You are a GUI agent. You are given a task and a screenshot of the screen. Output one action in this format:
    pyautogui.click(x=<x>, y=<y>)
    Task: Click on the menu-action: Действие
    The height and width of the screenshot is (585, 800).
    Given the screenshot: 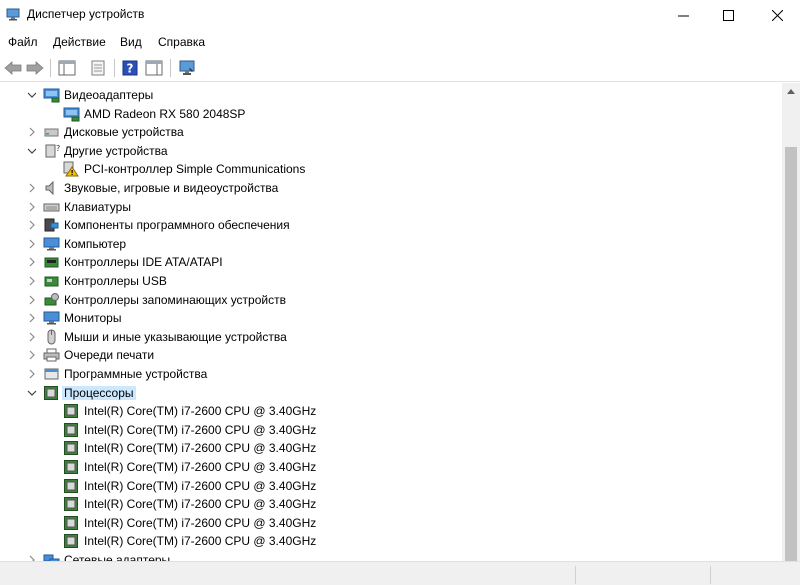 What is the action you would take?
    pyautogui.click(x=79, y=42)
    